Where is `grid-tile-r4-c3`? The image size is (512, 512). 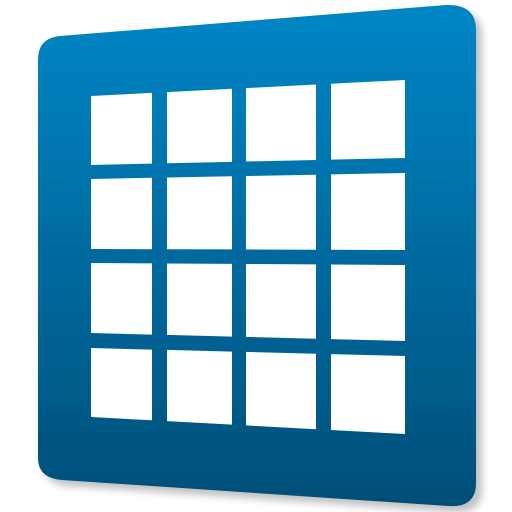
grid-tile-r4-c3 is located at coordinates (281, 390).